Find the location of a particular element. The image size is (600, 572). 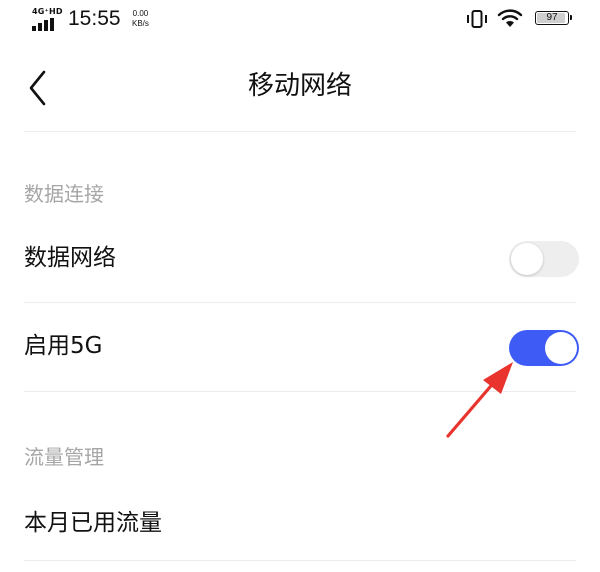

row-divider is located at coordinates (300, 560).